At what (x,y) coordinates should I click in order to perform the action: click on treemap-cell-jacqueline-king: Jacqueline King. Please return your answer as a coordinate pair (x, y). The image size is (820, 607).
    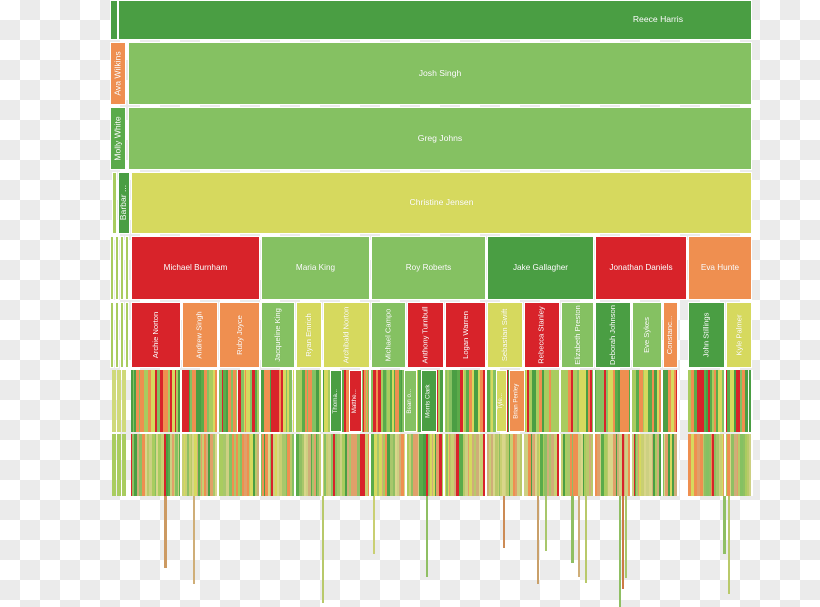
    Looking at the image, I should click on (278, 335).